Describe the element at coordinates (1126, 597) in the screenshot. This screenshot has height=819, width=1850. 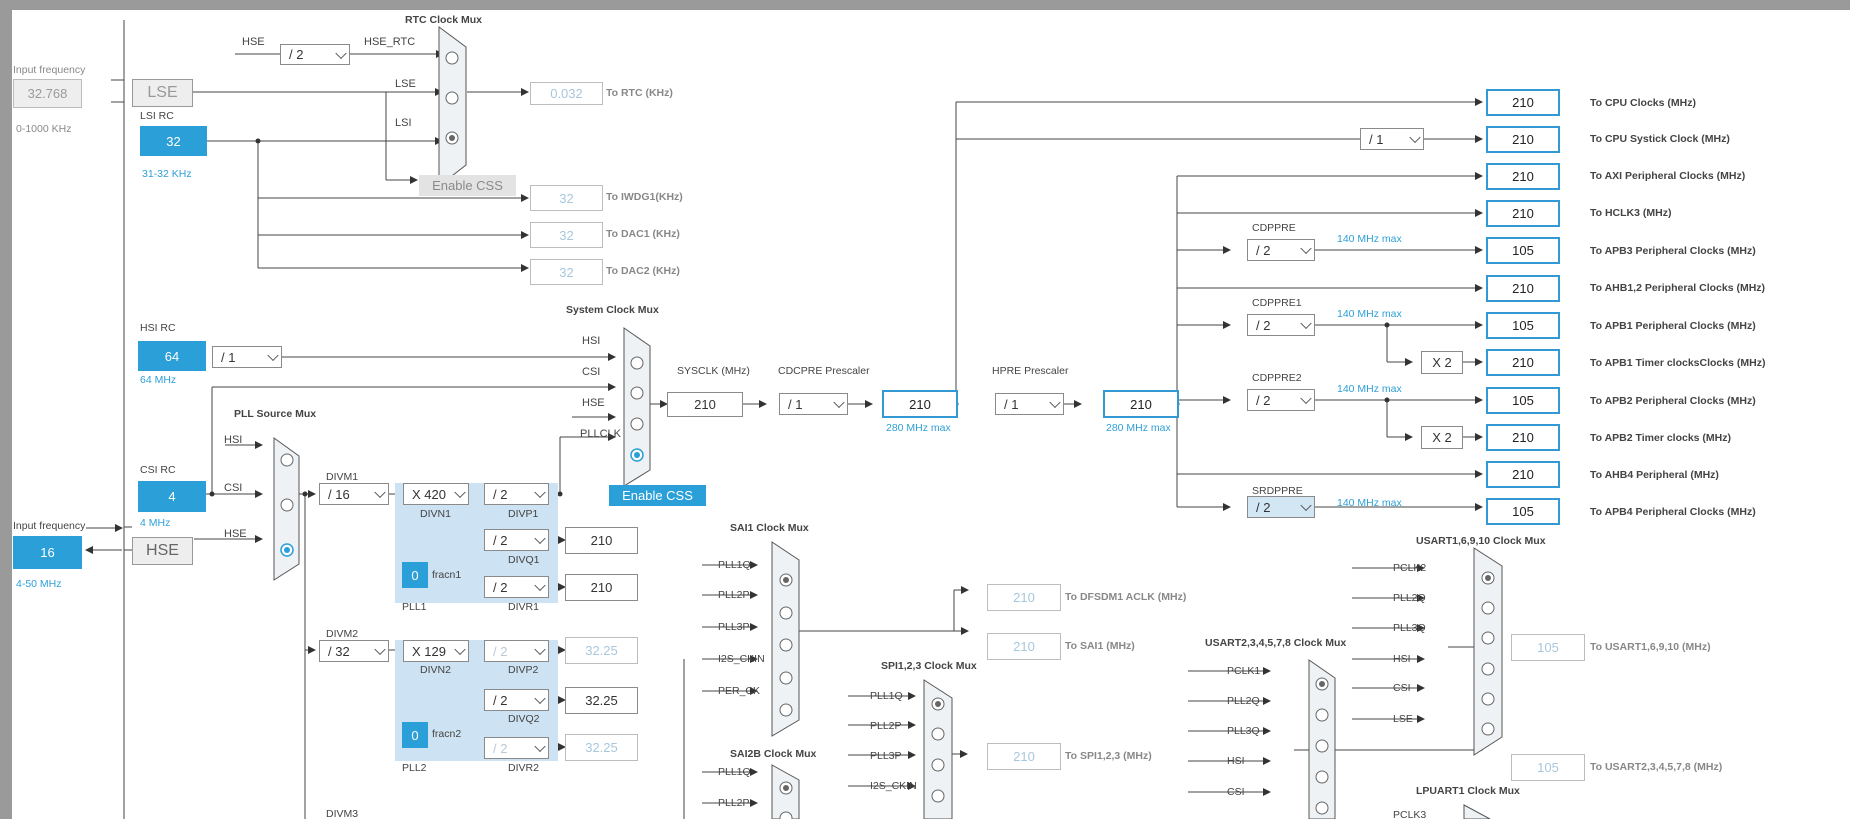
I see `dfsdm-output-label: To DFSDM1 ACLK (MHz)` at that location.